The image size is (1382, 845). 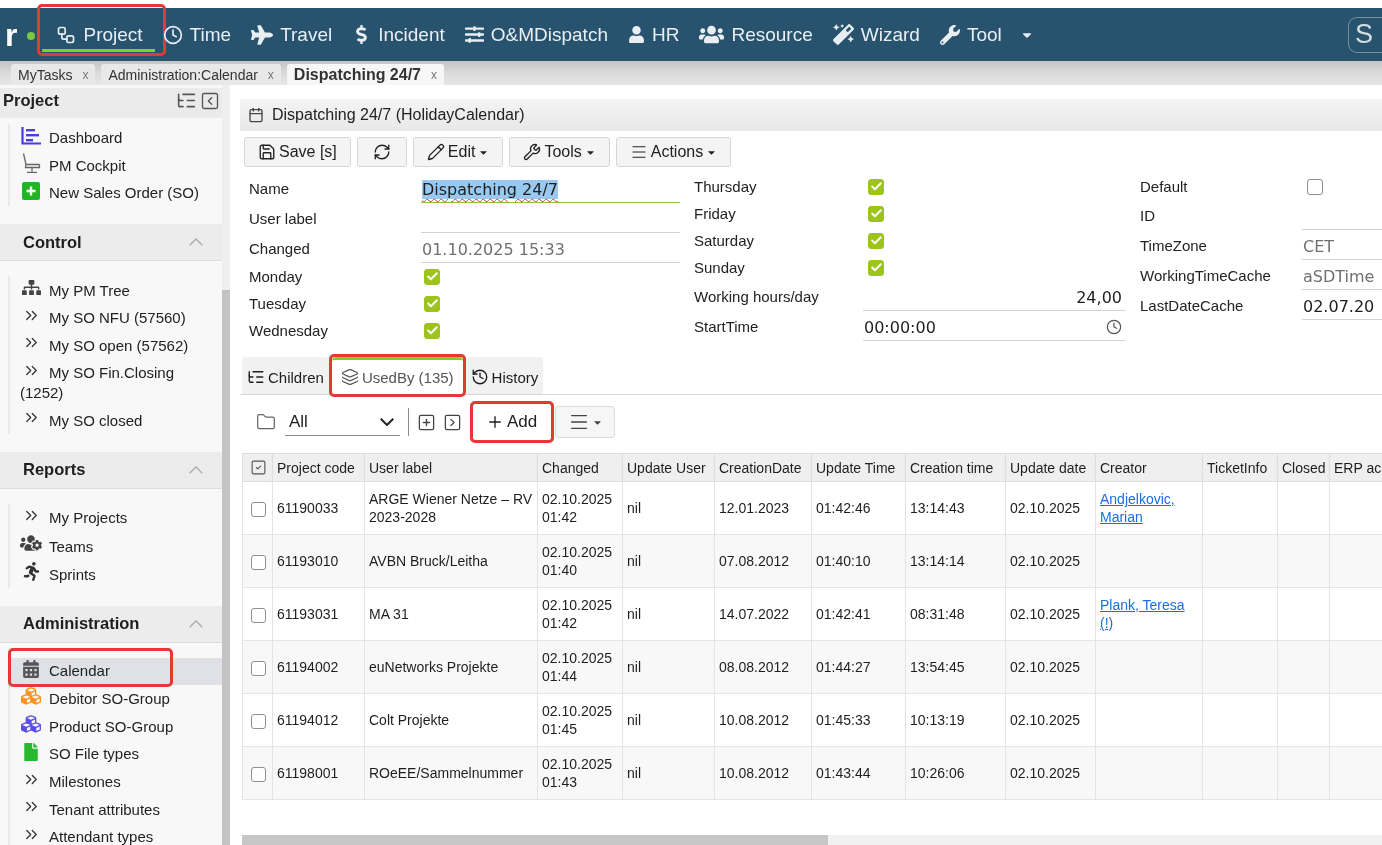 I want to click on input-field: 02.07.20, so click(x=1342, y=306).